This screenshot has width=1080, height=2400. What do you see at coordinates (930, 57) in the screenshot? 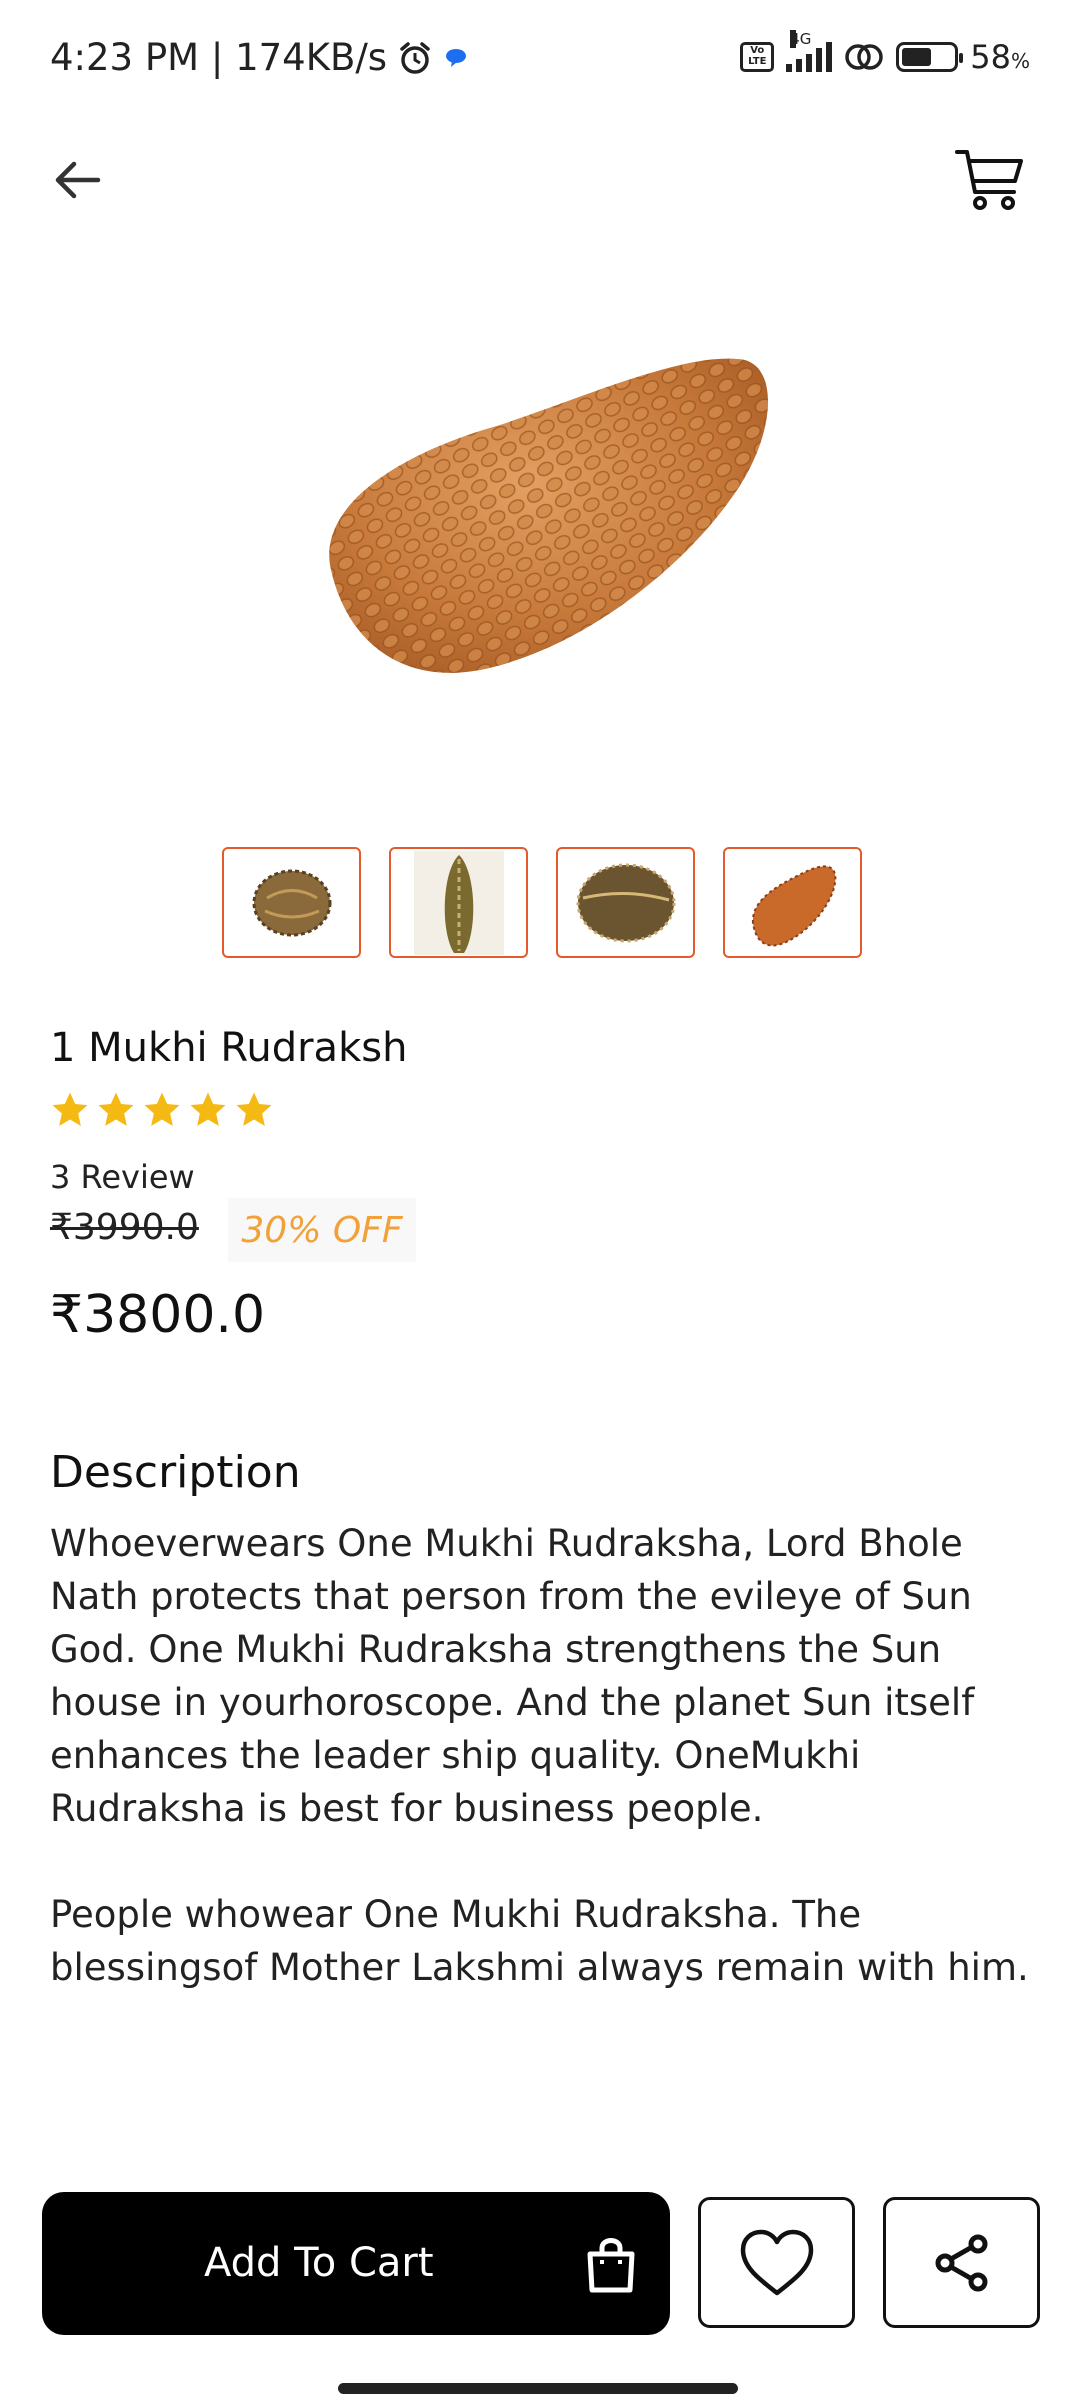
I see `battery-icon` at bounding box center [930, 57].